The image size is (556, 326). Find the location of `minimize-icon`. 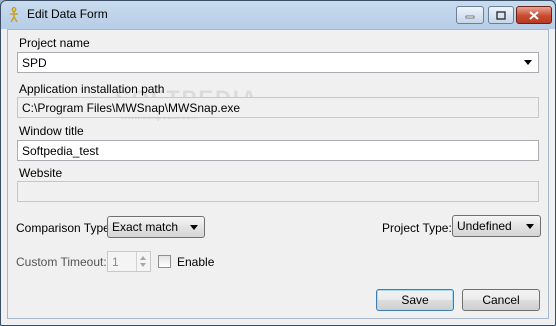

minimize-icon is located at coordinates (470, 17).